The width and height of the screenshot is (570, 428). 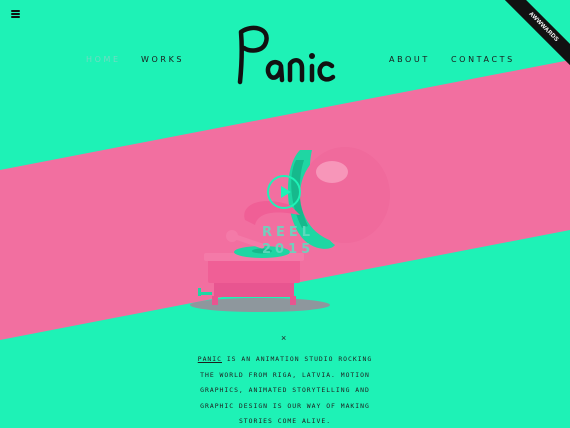 I want to click on menu-icon, so click(x=15, y=14).